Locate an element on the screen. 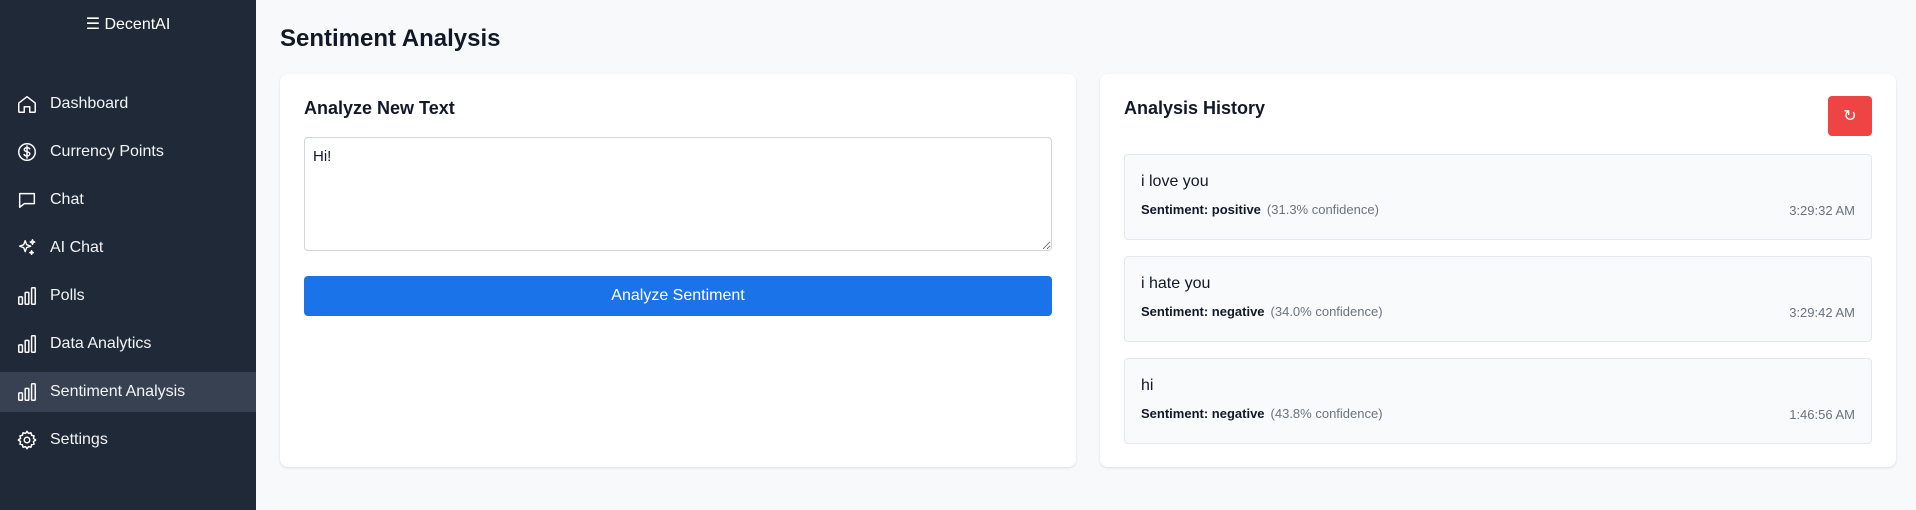 Image resolution: width=1916 pixels, height=510 pixels. sidebar-item-currency-points: Currency Points is located at coordinates (128, 152).